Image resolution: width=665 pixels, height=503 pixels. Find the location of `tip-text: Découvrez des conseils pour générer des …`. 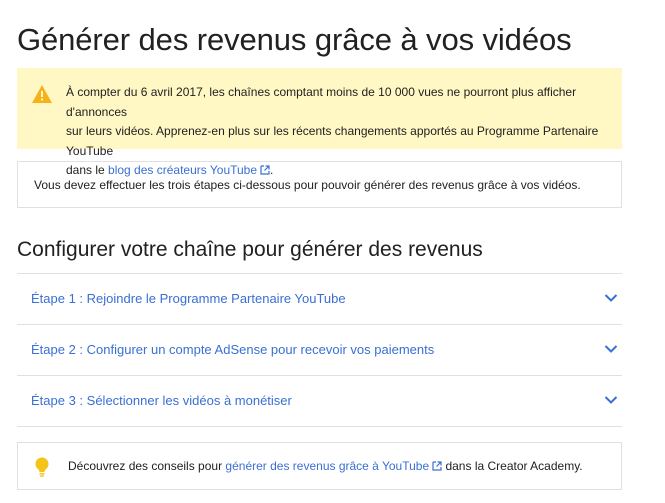

tip-text: Découvrez des conseils pour générer des … is located at coordinates (325, 466).